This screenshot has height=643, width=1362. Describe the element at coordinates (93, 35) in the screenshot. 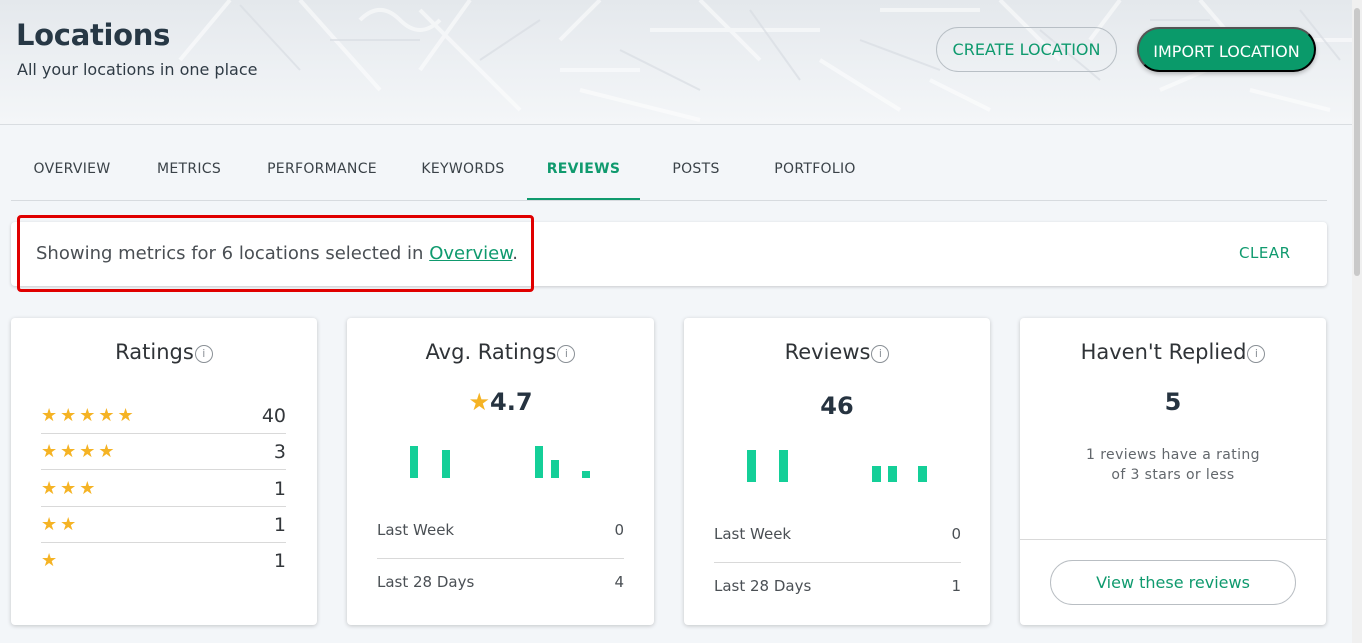

I see `page-title: Locations` at that location.